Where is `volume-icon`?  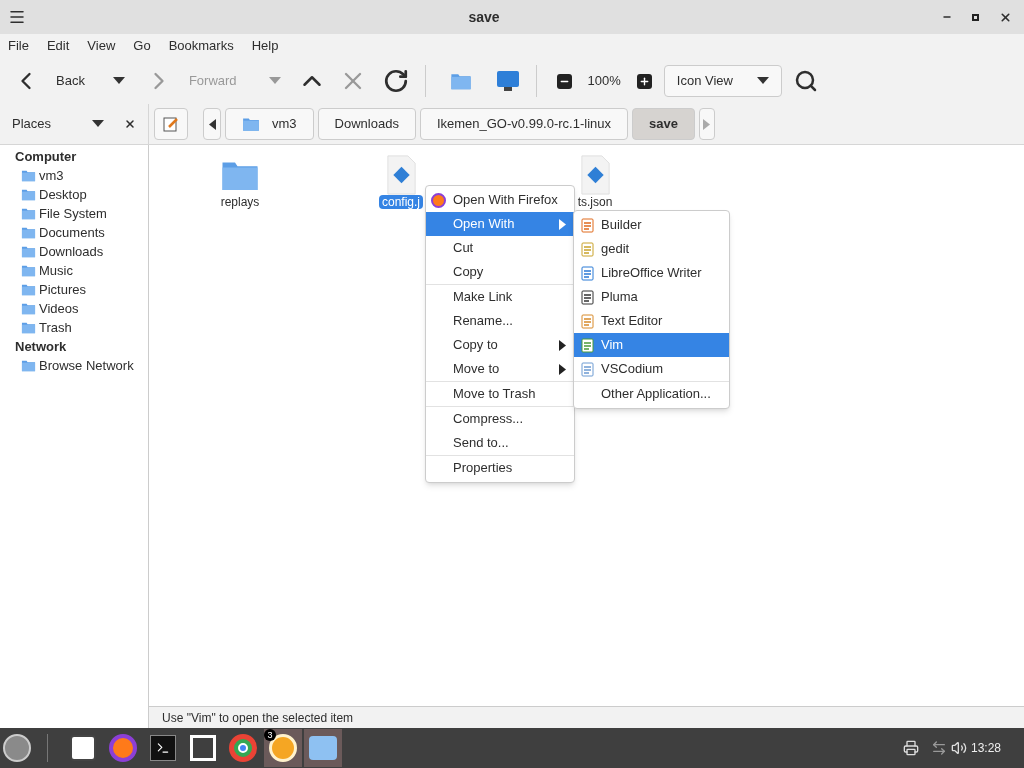
volume-icon is located at coordinates (958, 748).